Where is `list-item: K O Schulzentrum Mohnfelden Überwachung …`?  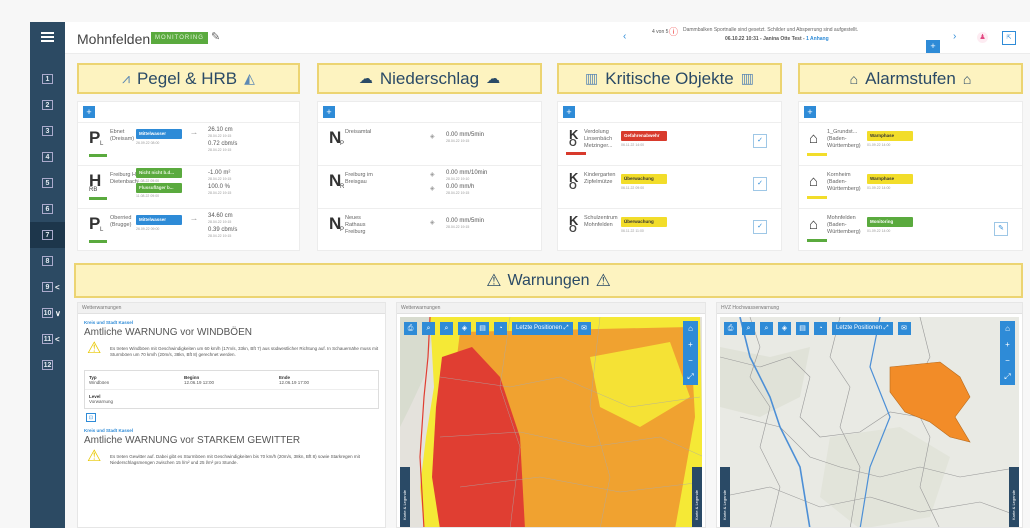
list-item: K O Schulzentrum Mohnfelden Überwachung … is located at coordinates (669, 229).